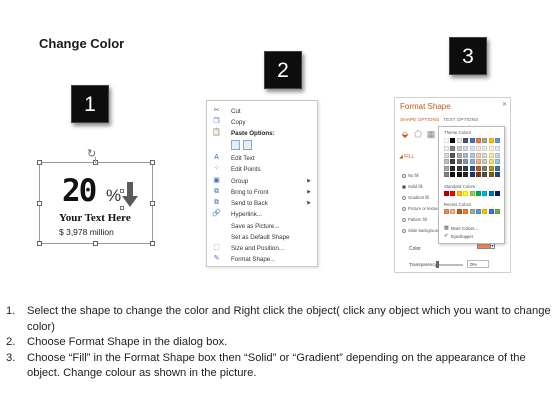  Describe the element at coordinates (262, 169) in the screenshot. I see `menu-item-edit-points: ⁘ Edit Points` at that location.